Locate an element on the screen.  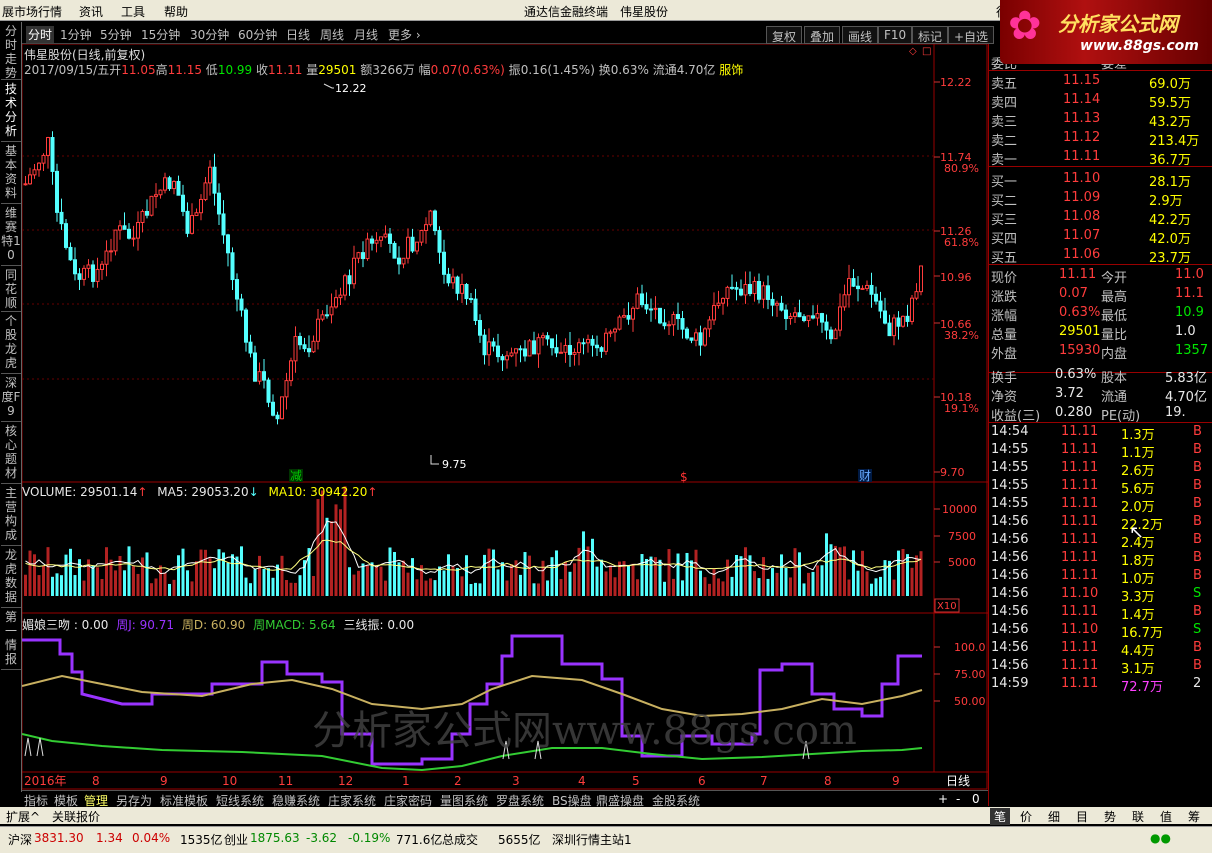
draw-line-button: 画线 is located at coordinates (860, 35).